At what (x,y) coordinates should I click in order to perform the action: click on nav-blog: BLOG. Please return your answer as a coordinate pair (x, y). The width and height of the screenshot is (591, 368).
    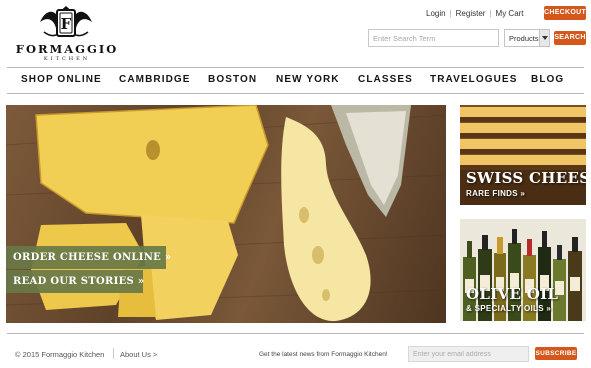
    Looking at the image, I should click on (547, 79).